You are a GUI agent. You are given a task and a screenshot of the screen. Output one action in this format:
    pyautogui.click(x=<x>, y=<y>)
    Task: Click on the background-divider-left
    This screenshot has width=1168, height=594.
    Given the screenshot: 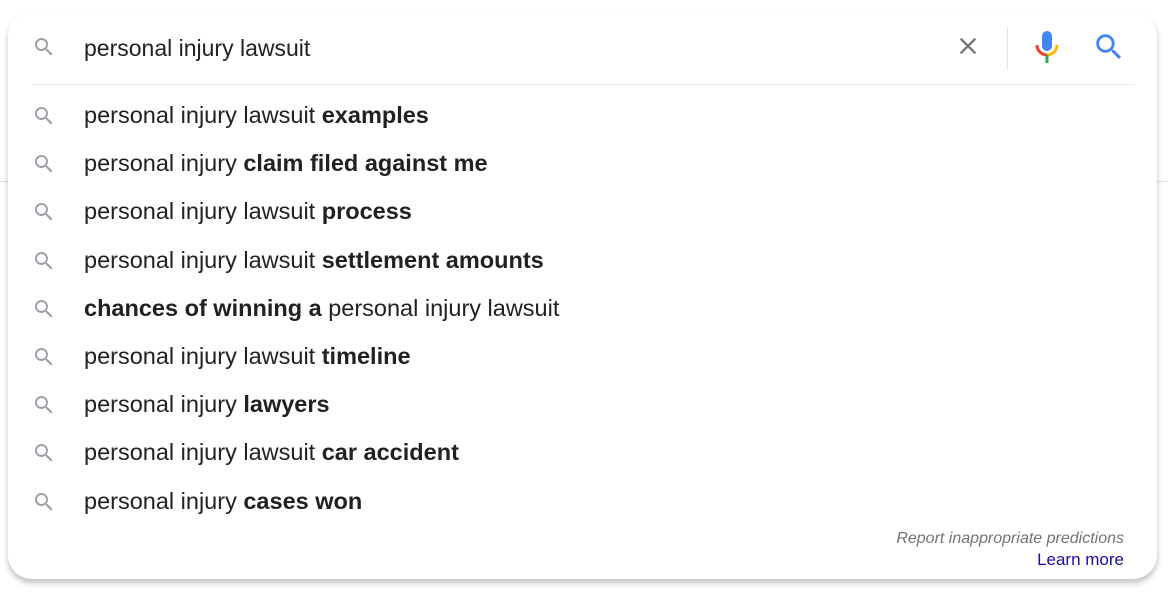 What is the action you would take?
    pyautogui.click(x=4, y=181)
    